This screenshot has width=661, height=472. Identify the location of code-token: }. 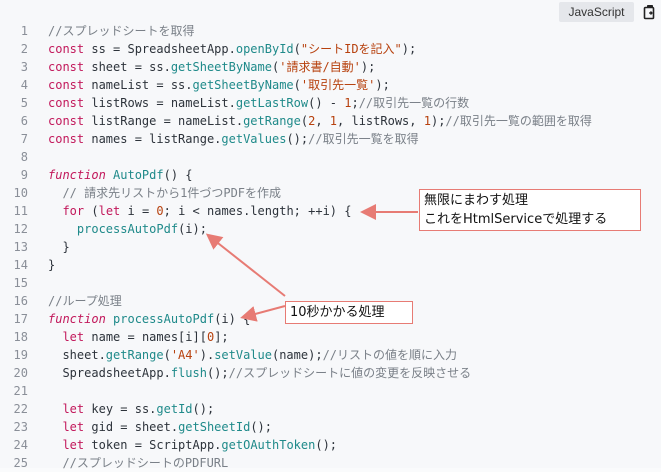
(52, 265).